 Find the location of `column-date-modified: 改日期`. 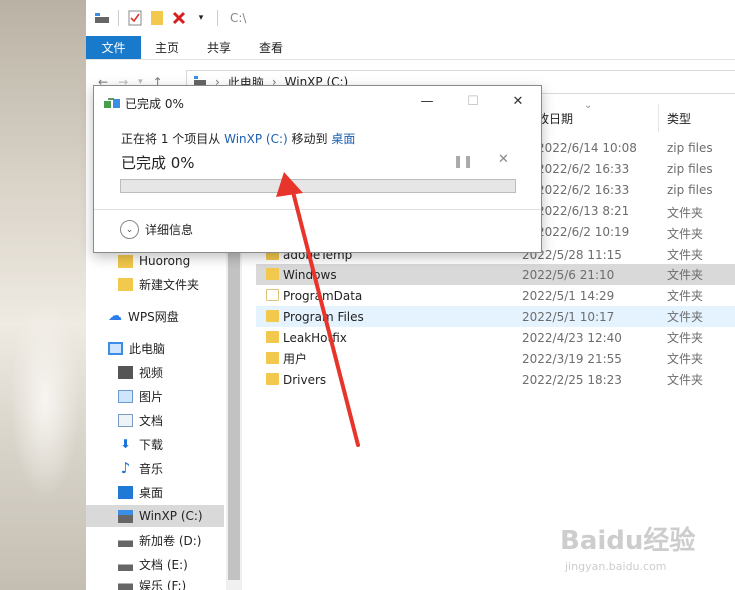

column-date-modified: 改日期 is located at coordinates (555, 118).